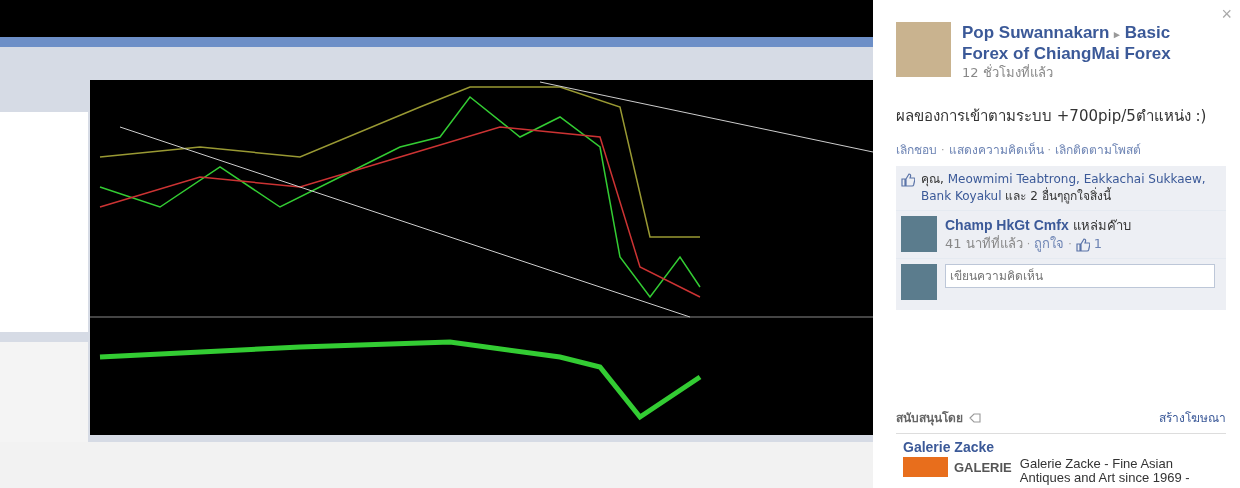 The width and height of the screenshot is (1240, 488). Describe the element at coordinates (1049, 244) in the screenshot. I see `like-link: ถูกใจ` at that location.